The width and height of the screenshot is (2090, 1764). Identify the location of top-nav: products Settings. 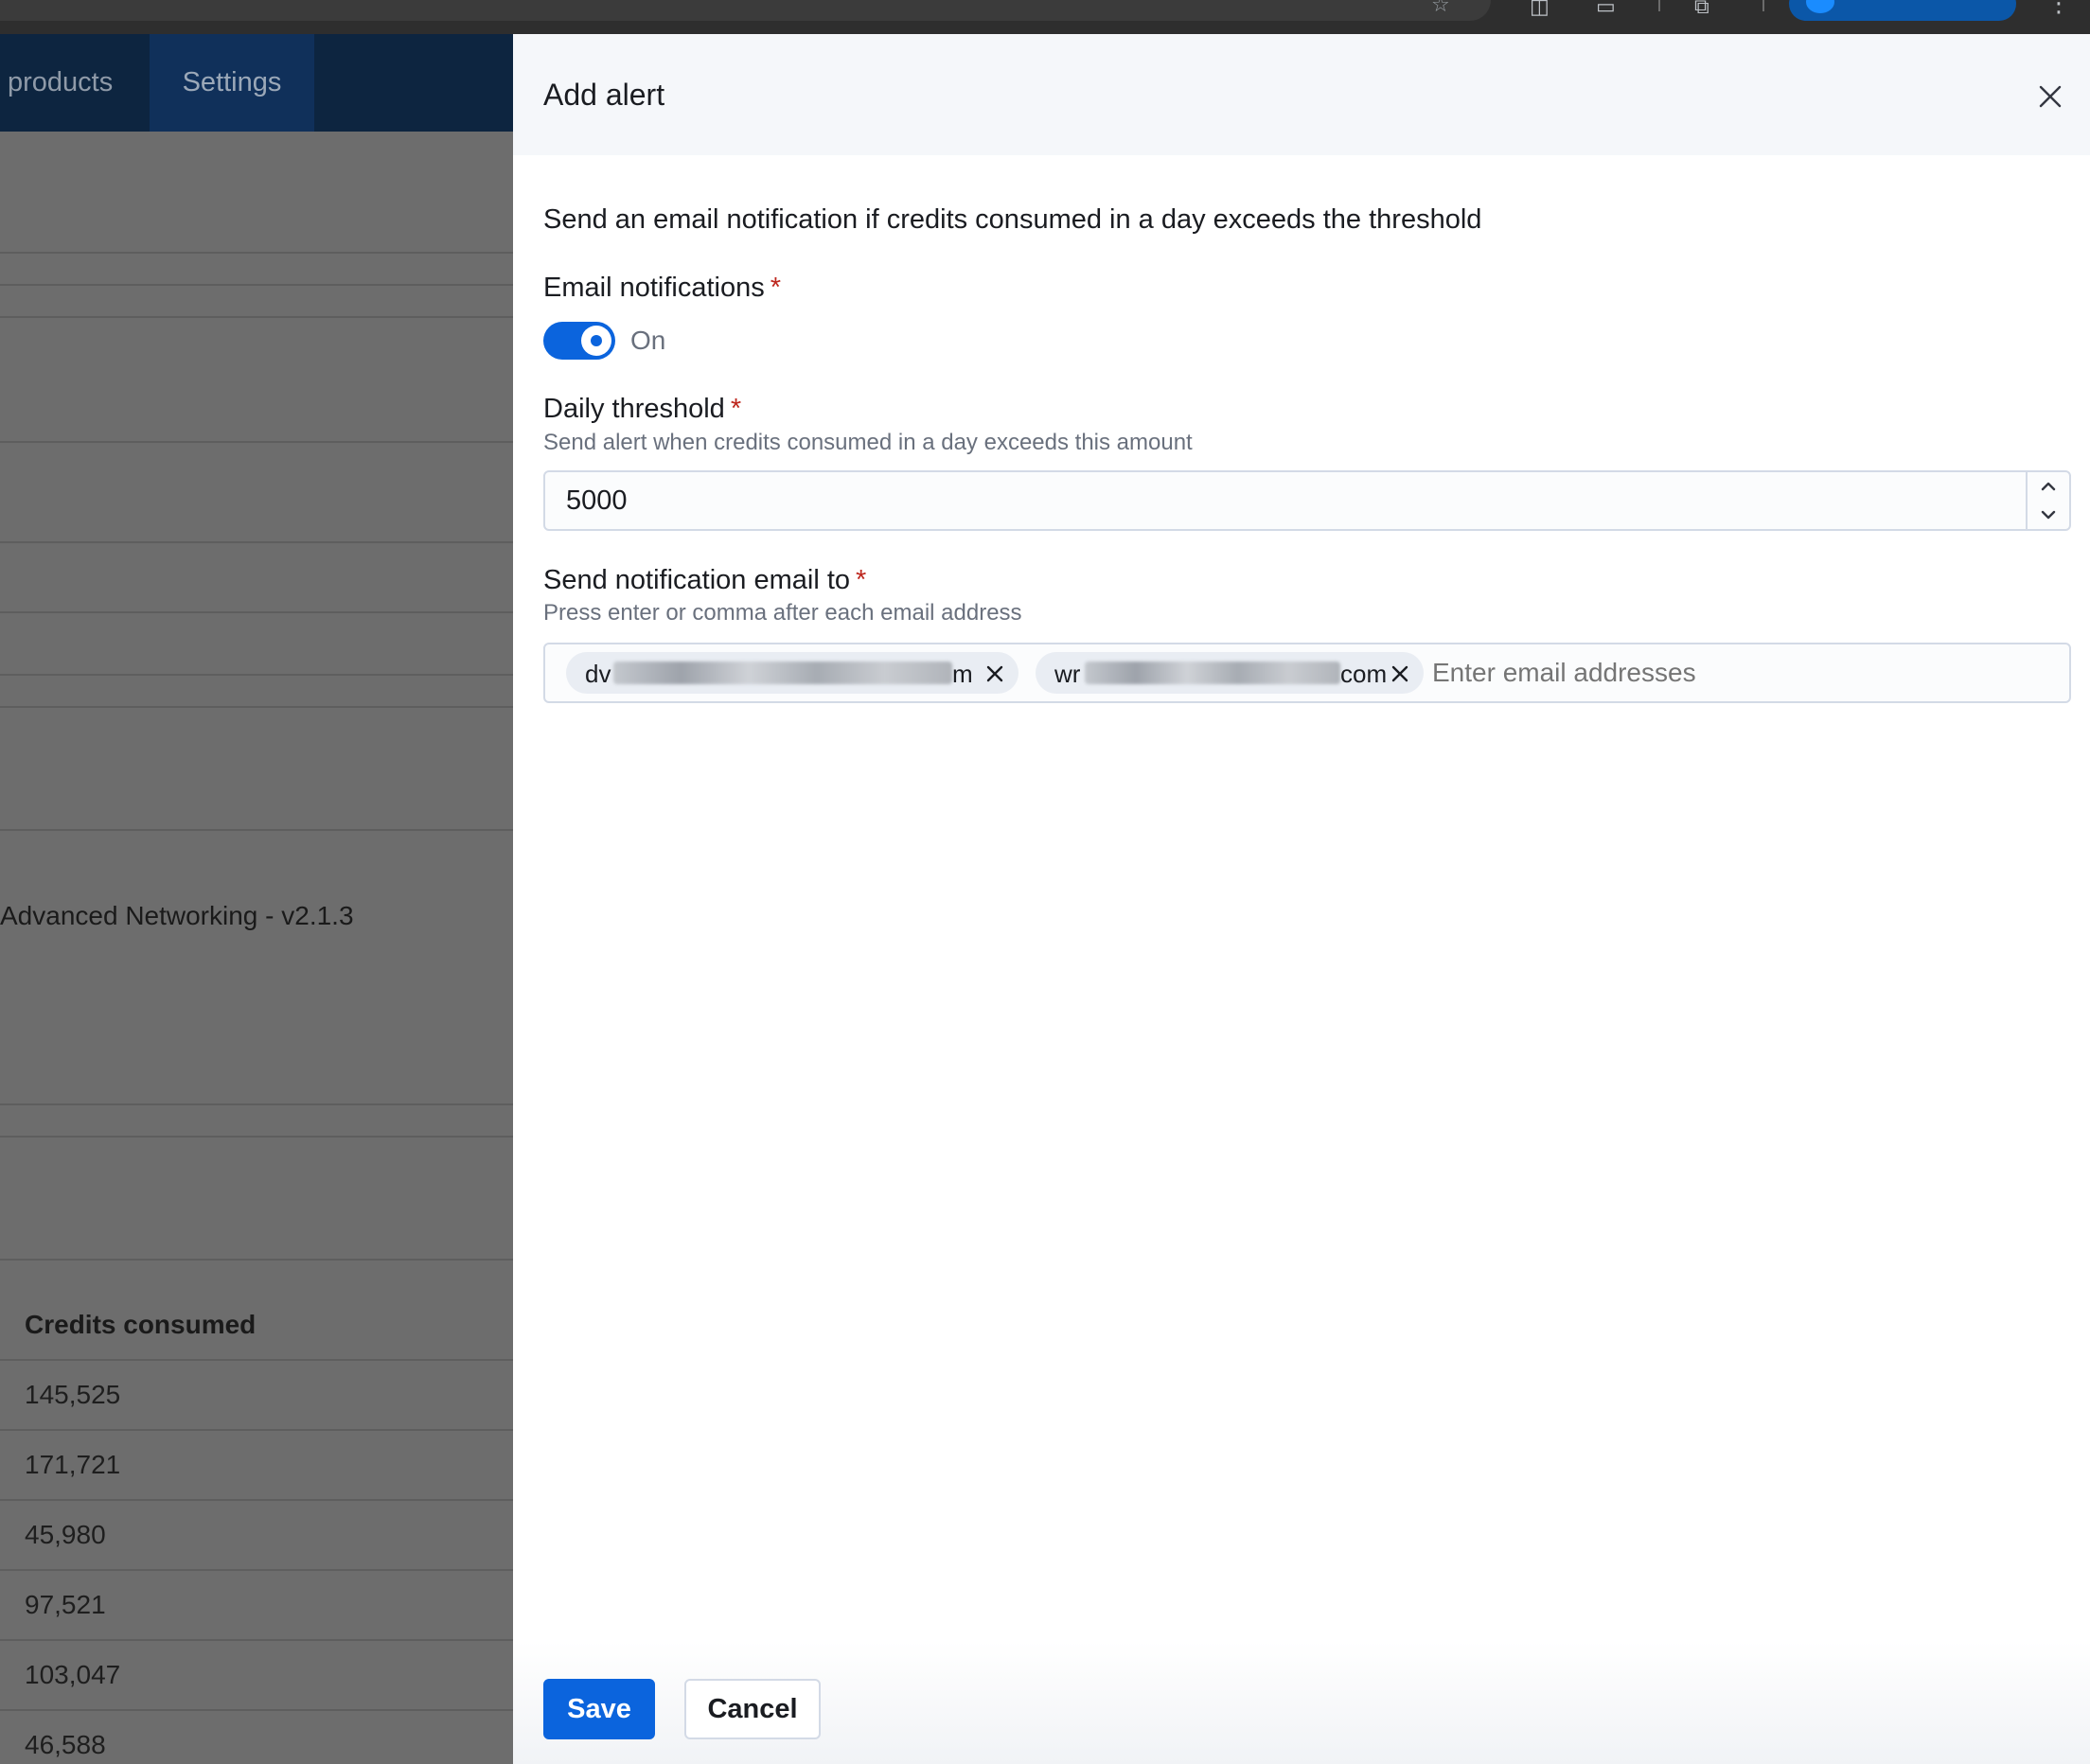
(256, 83).